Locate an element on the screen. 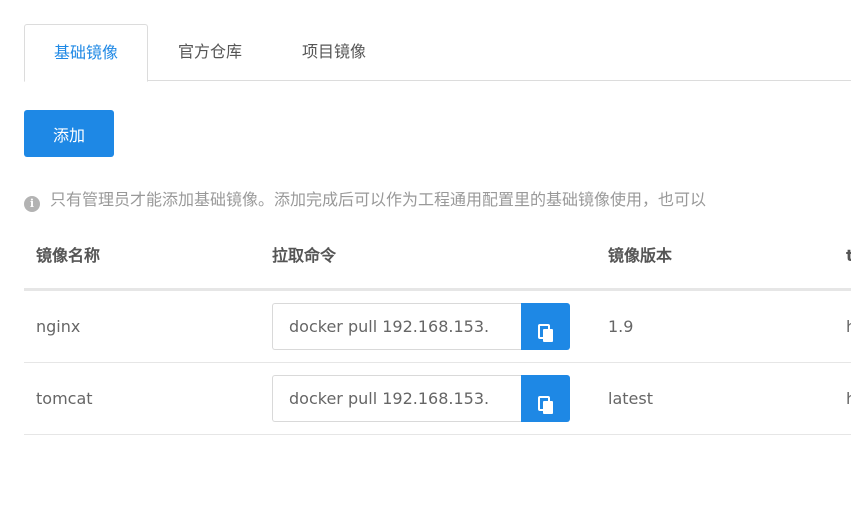 This screenshot has height=518, width=851. column-header-pull-command: 拉取命令 is located at coordinates (304, 255).